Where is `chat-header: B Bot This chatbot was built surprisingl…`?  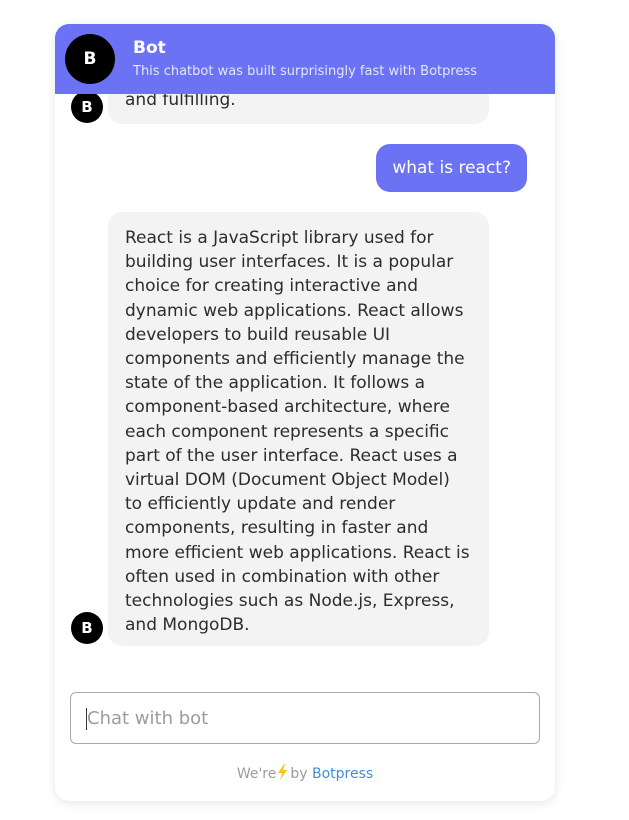
chat-header: B Bot This chatbot was built surprisingl… is located at coordinates (305, 59).